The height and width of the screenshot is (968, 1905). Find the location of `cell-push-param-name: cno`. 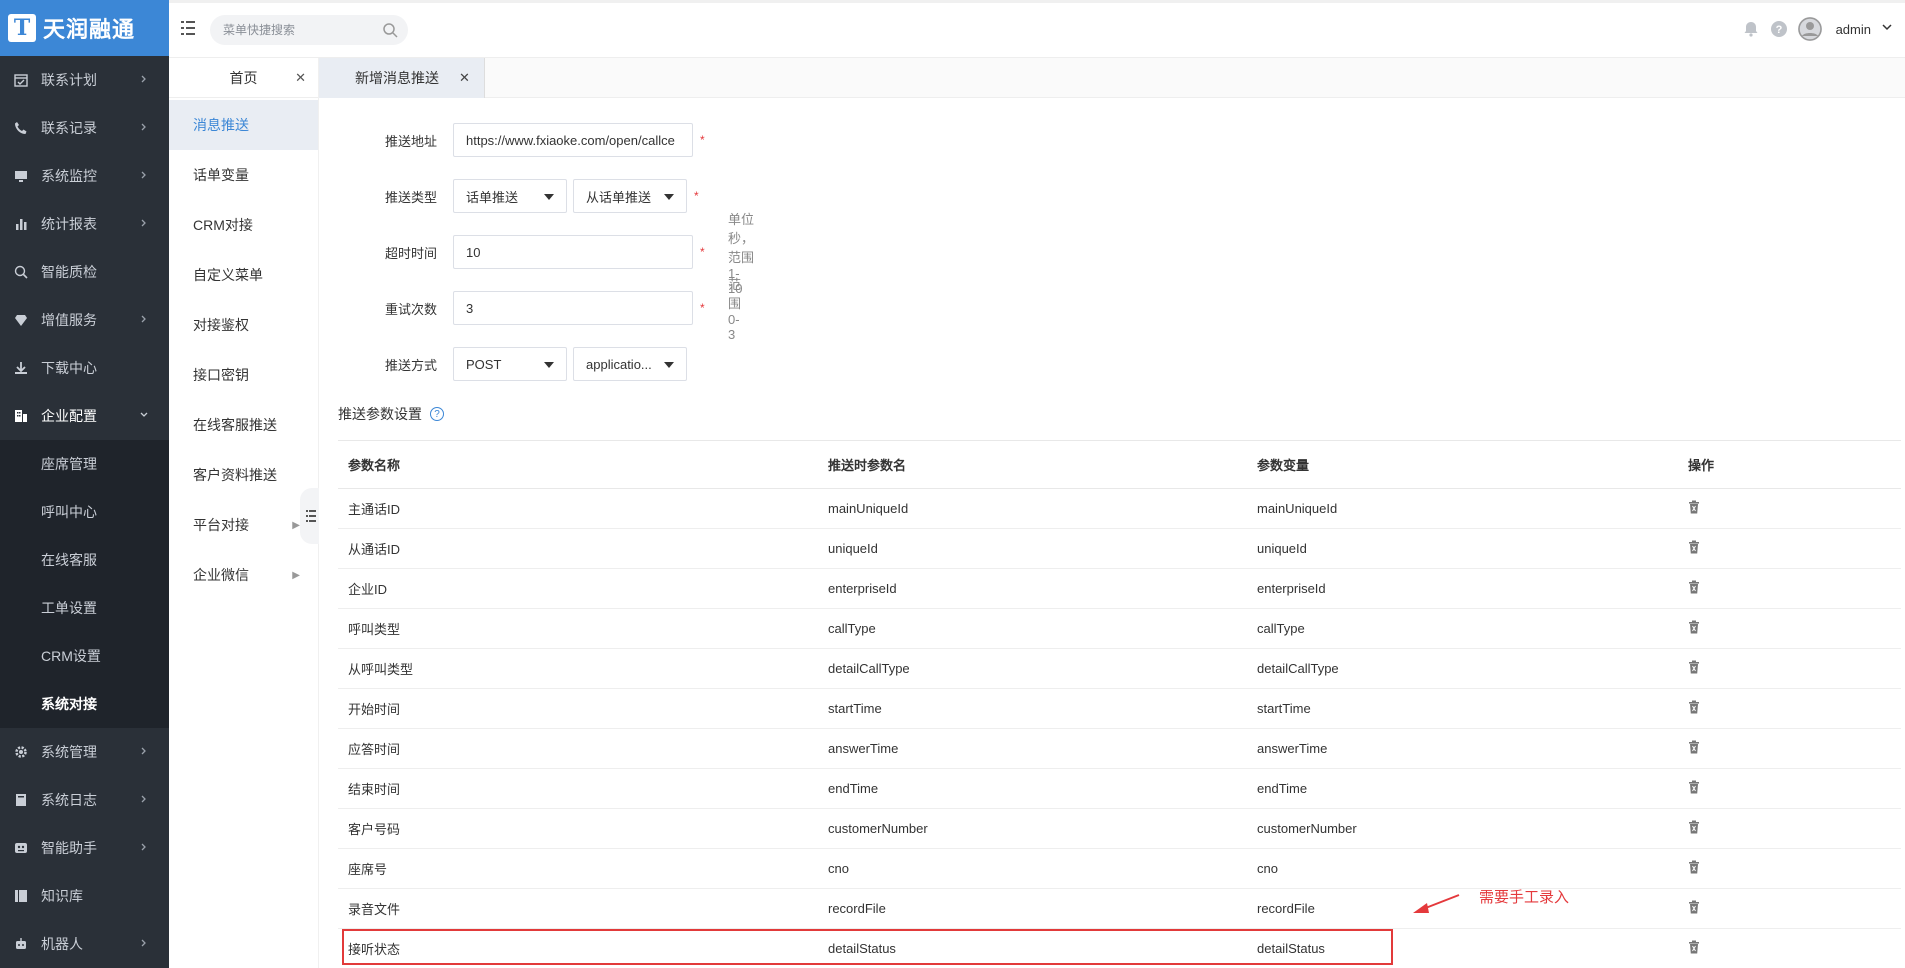

cell-push-param-name: cno is located at coordinates (838, 868).